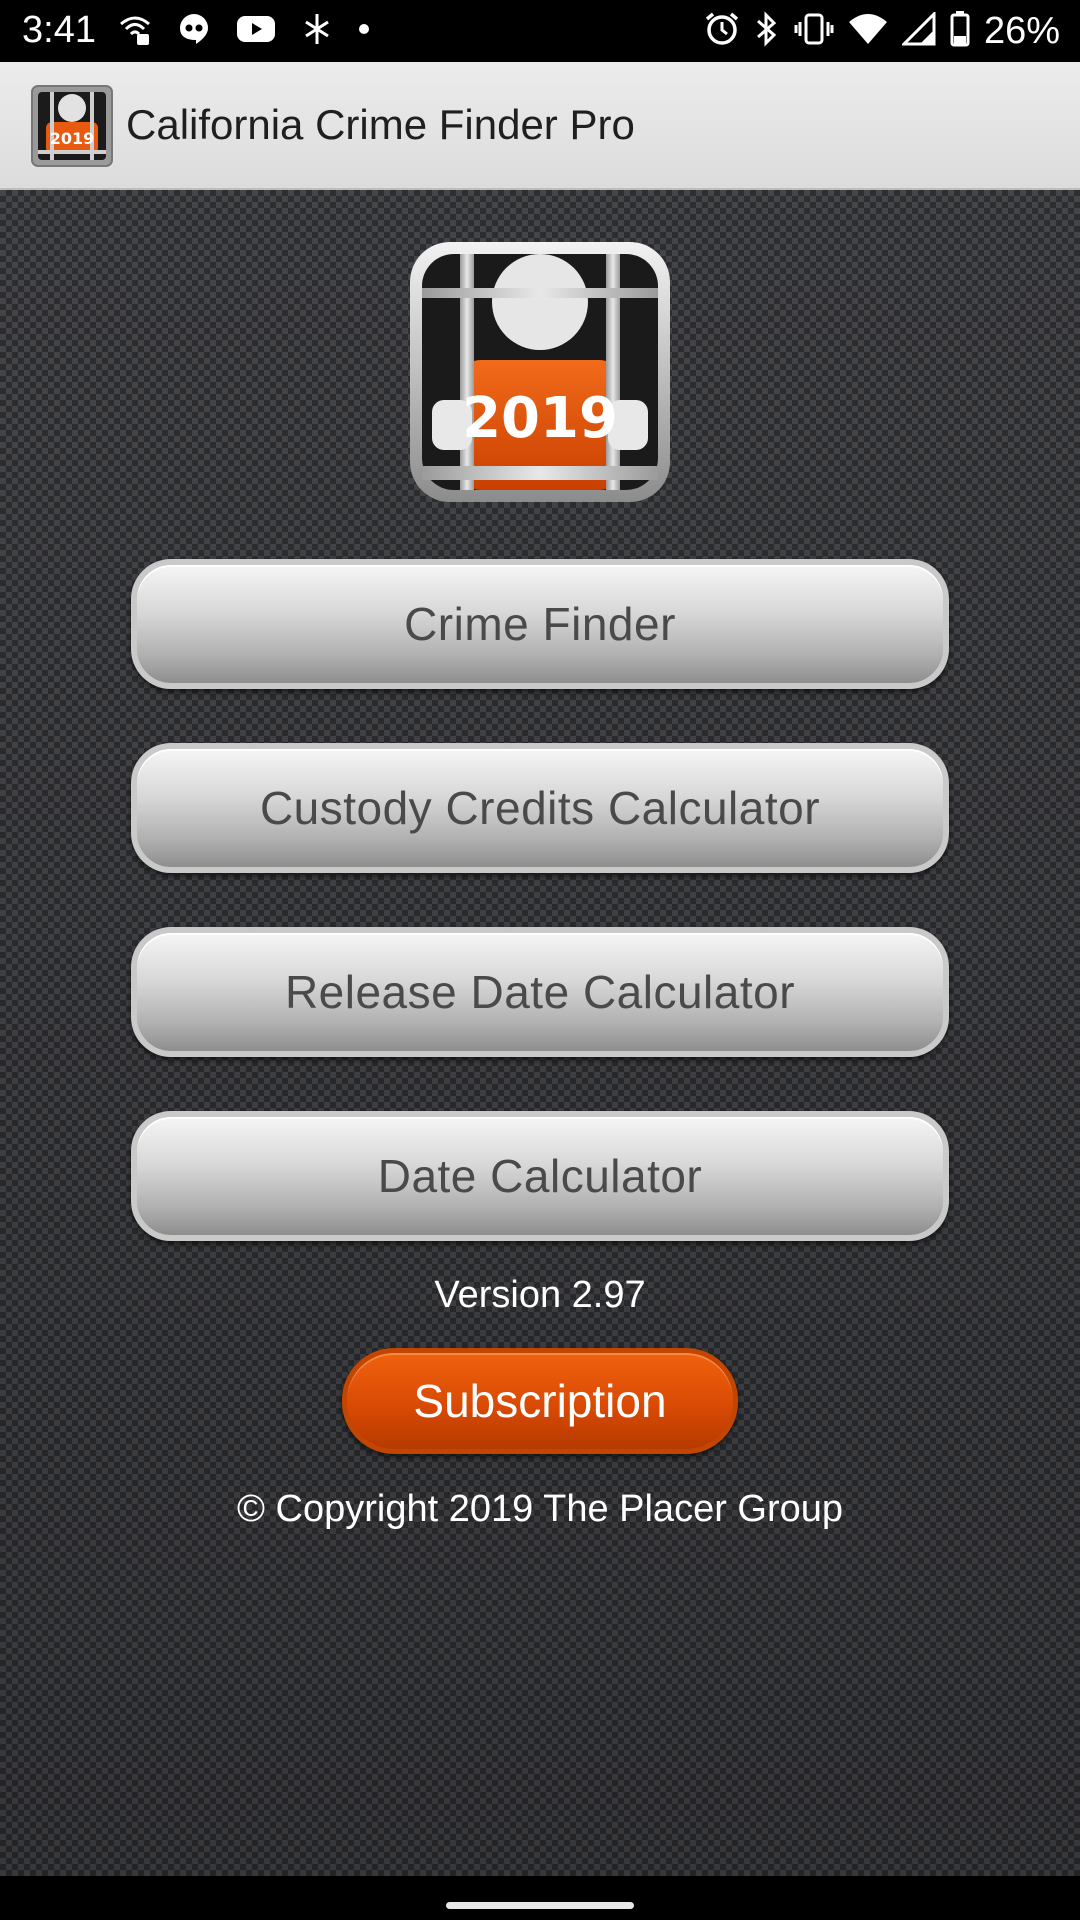 This screenshot has width=1080, height=1920. What do you see at coordinates (540, 624) in the screenshot?
I see `crime-finder-button: Crime Finder` at bounding box center [540, 624].